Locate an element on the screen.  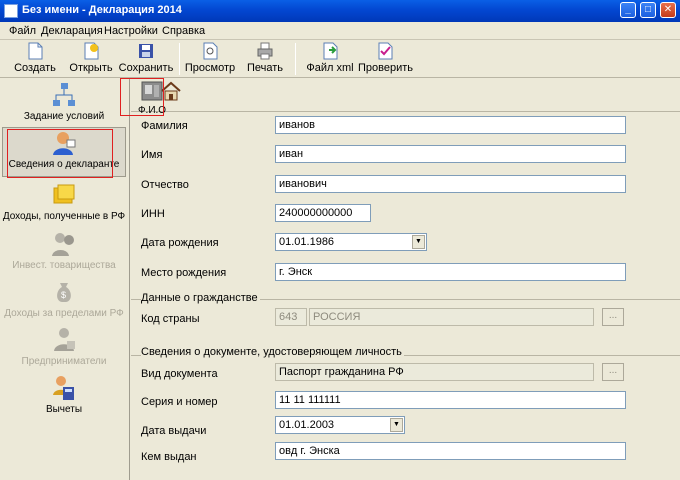
sidebar-item-entrepreneurs: Предприниматели is located at coordinates (64, 349).